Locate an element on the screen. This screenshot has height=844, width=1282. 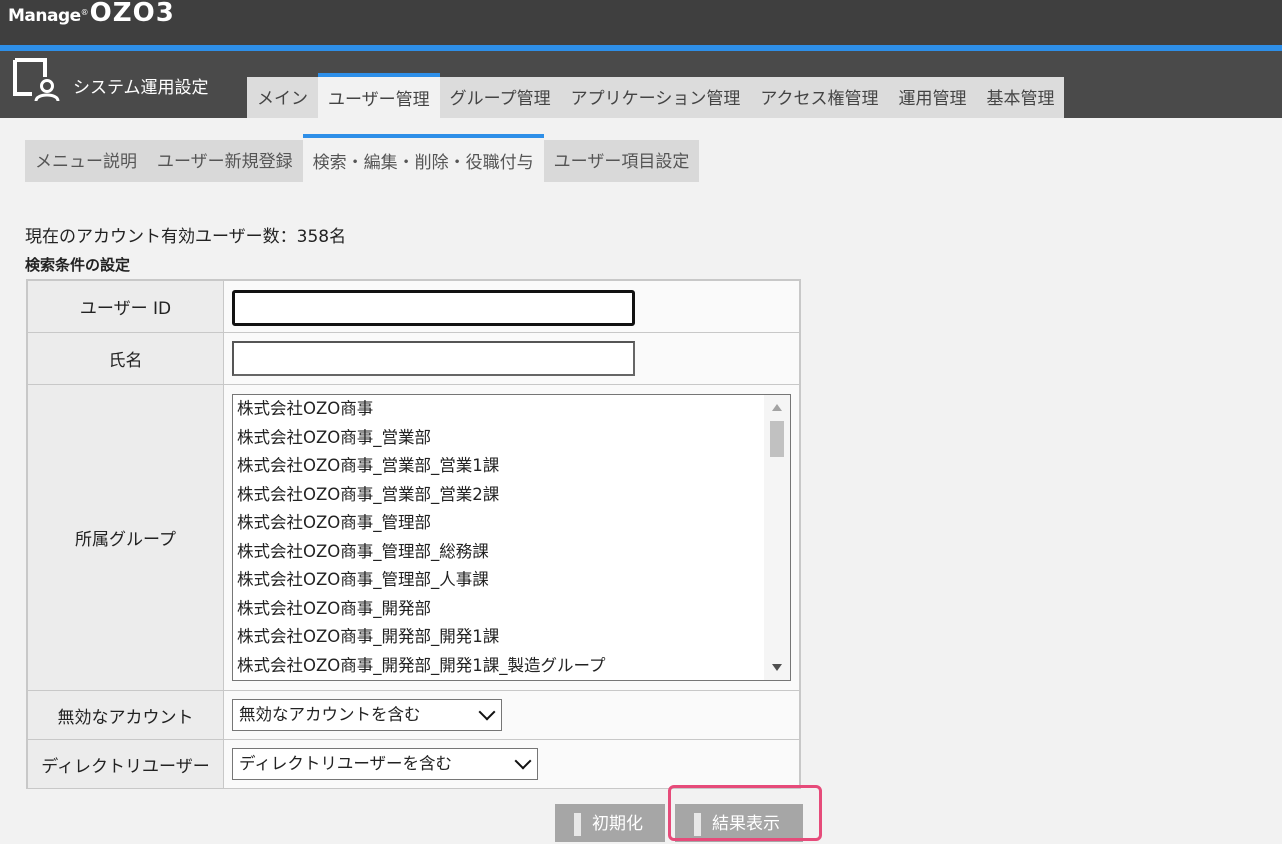
list-item: 株式会社OZO商事_開発部_開発1課 is located at coordinates (511, 637).